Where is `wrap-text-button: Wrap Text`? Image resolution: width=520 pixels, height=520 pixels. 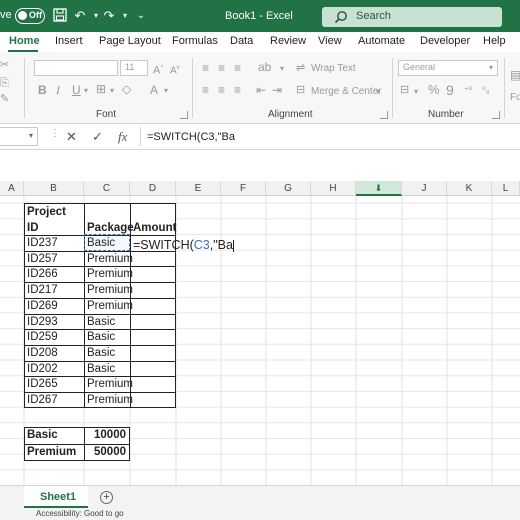 wrap-text-button: Wrap Text is located at coordinates (333, 68).